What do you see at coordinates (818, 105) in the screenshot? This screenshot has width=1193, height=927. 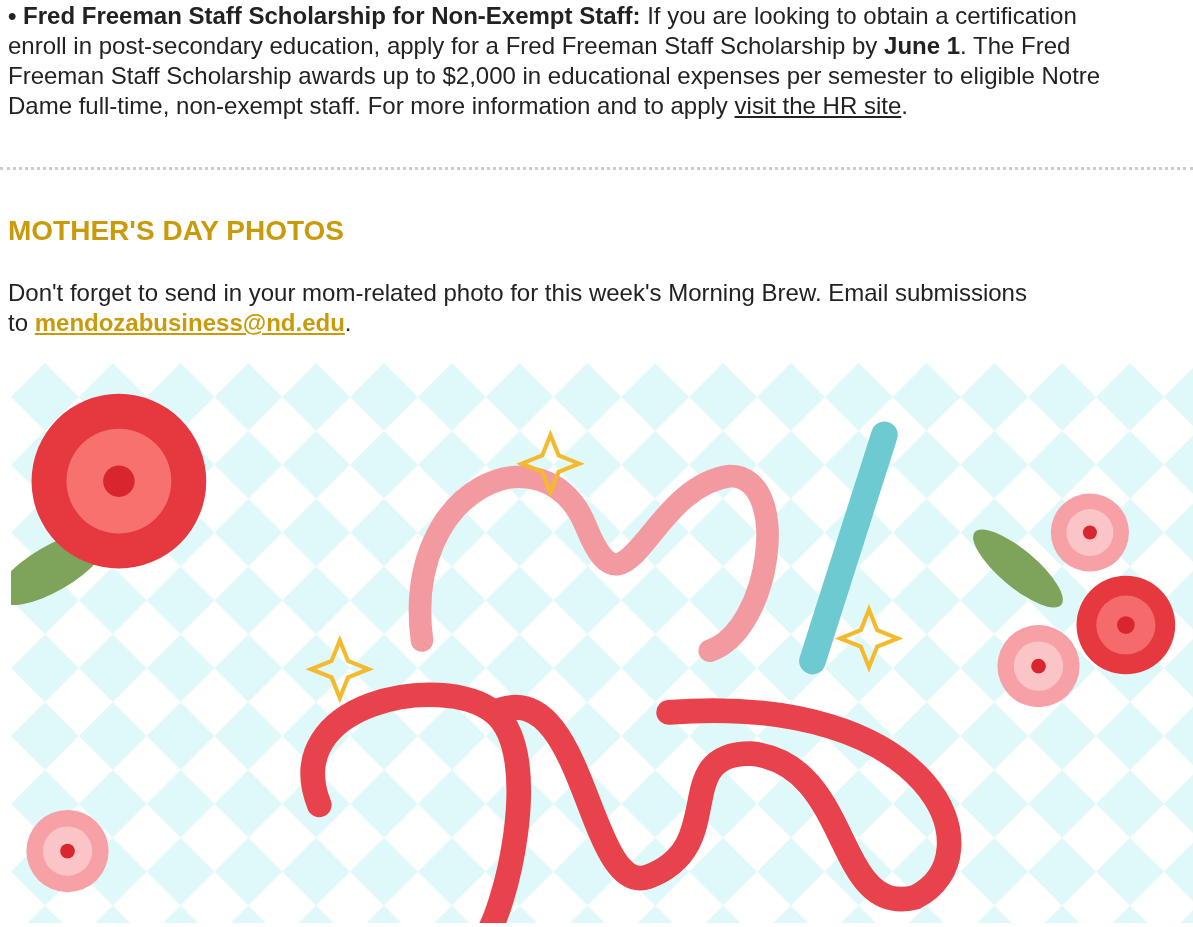 I see `hr-site-link: visit the HR site` at bounding box center [818, 105].